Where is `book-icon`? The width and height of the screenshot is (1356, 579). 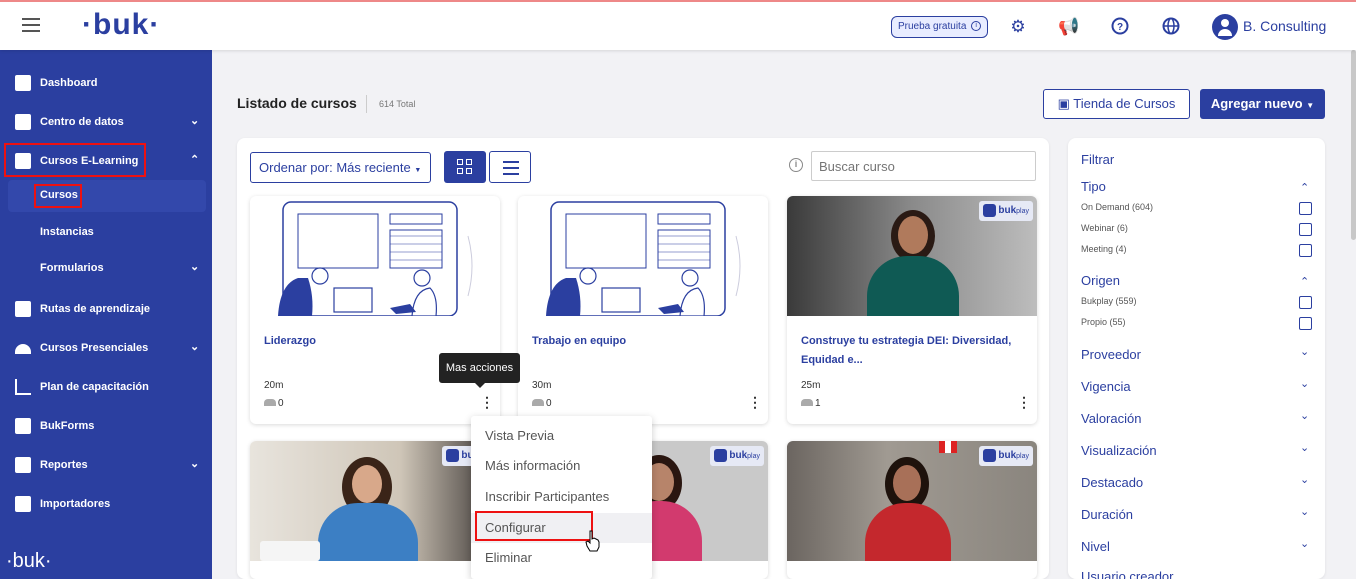 book-icon is located at coordinates (23, 309).